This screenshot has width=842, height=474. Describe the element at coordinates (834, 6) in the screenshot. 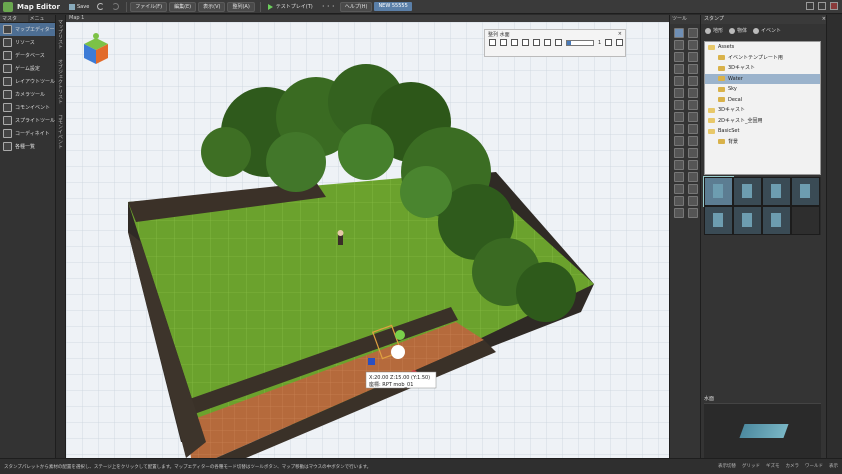

I see `close-icon` at that location.